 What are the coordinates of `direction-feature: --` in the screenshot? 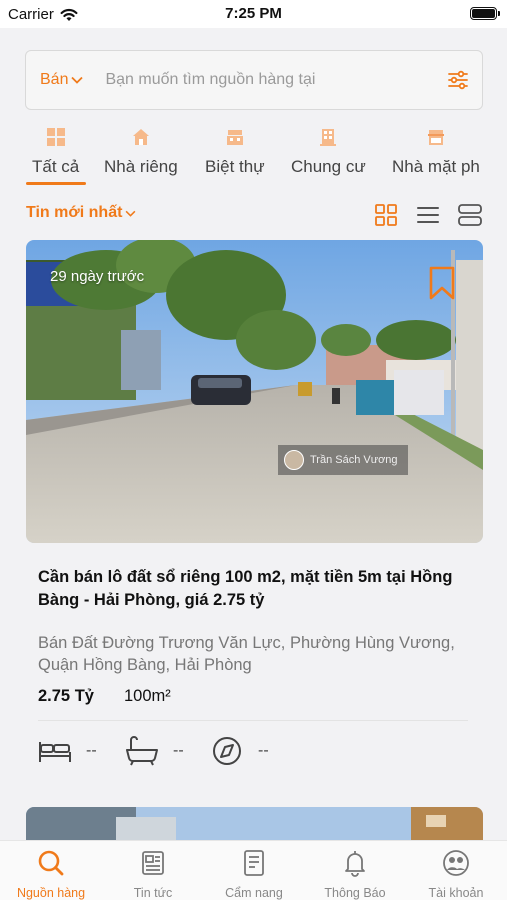 It's located at (239, 751).